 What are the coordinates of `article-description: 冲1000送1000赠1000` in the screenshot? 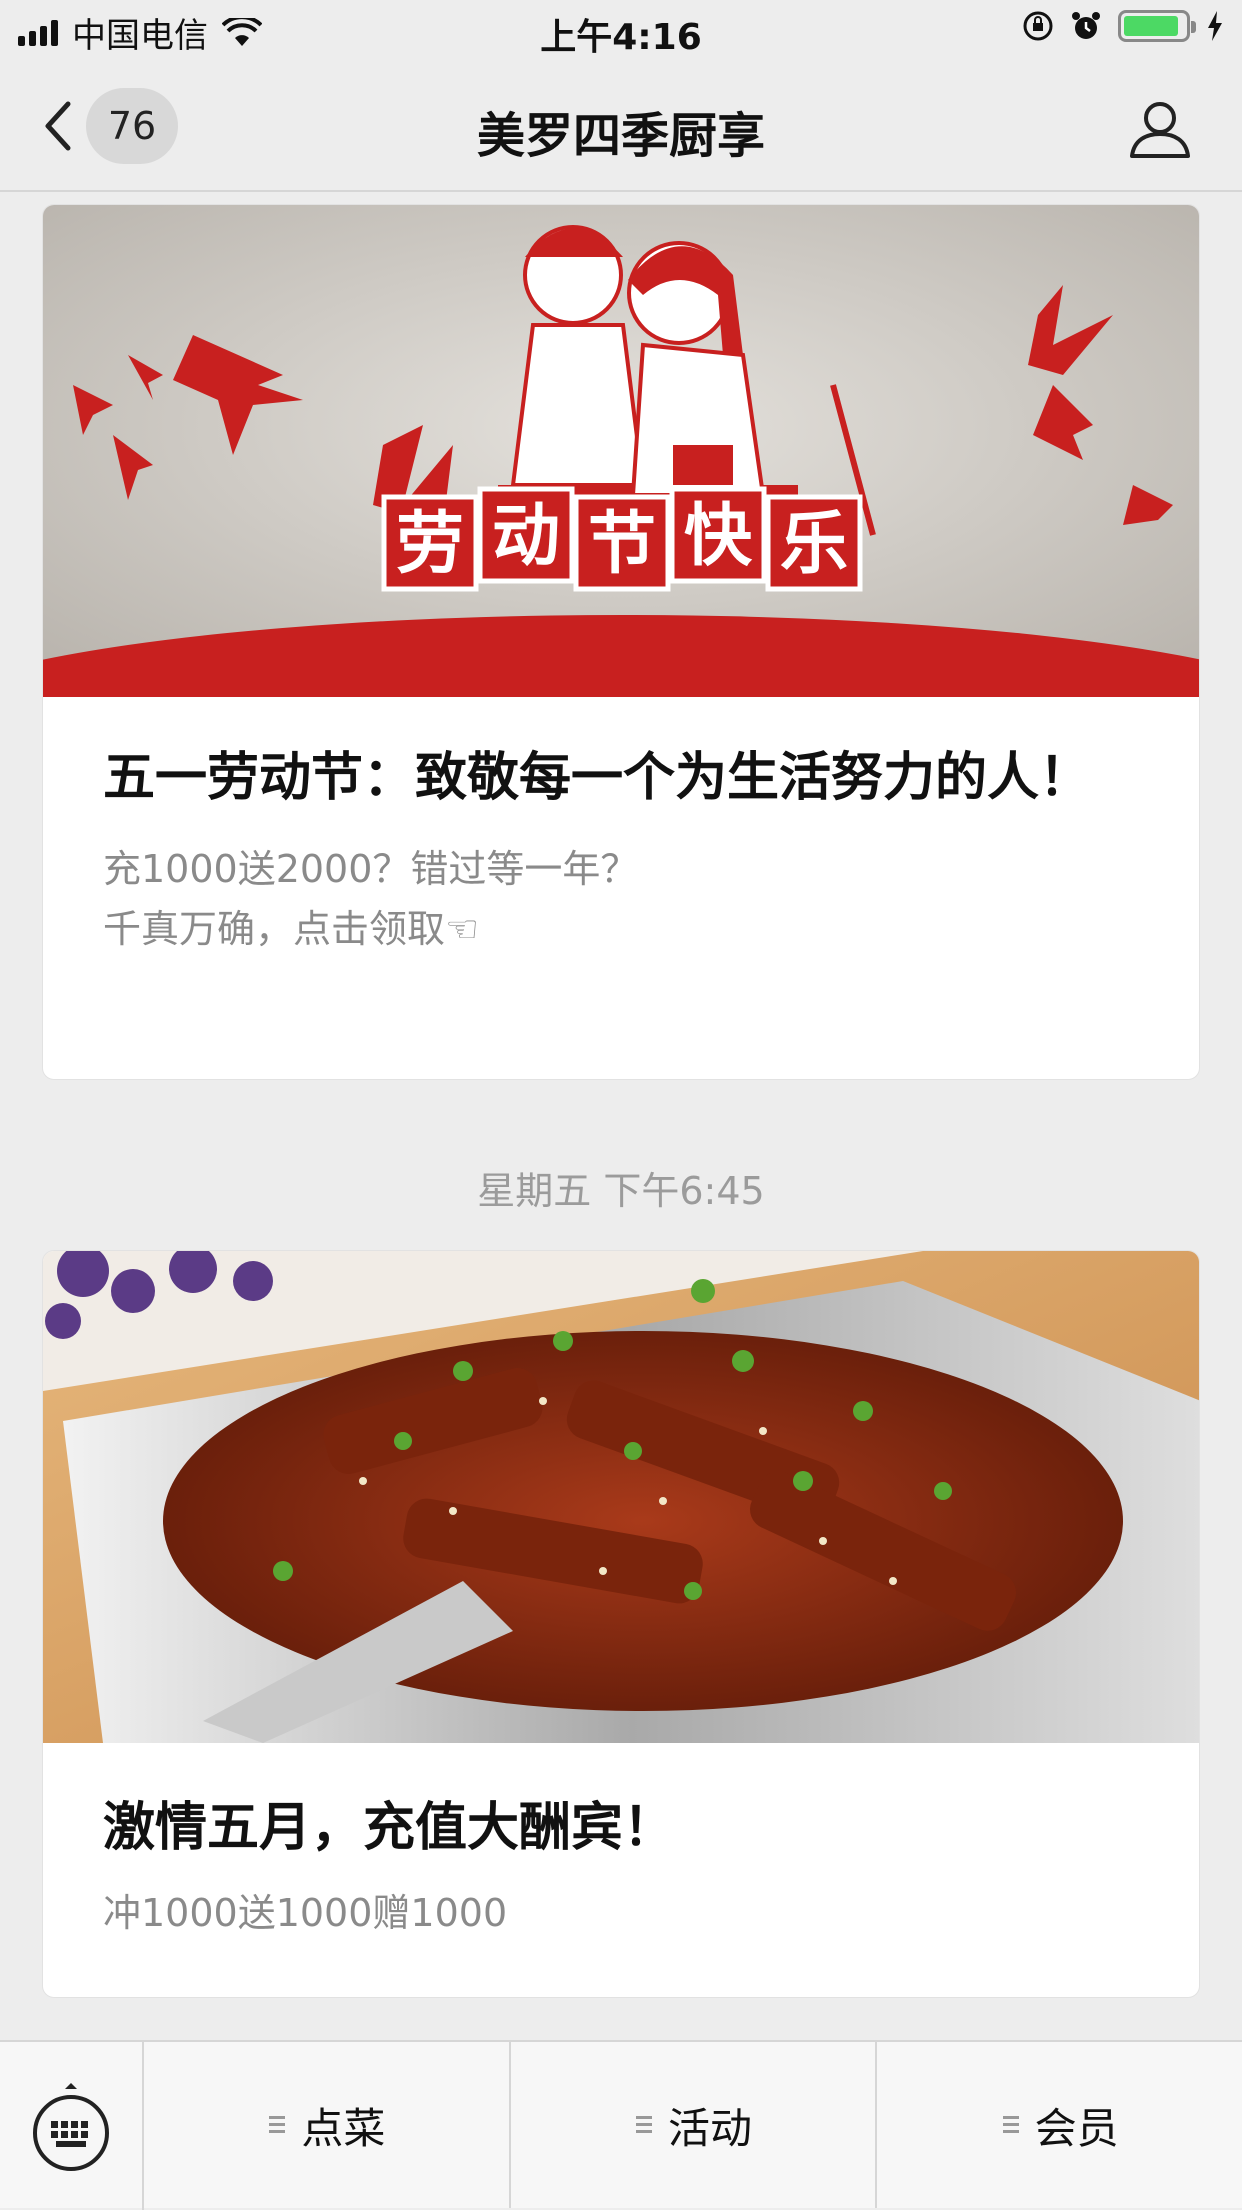 It's located at (621, 1913).